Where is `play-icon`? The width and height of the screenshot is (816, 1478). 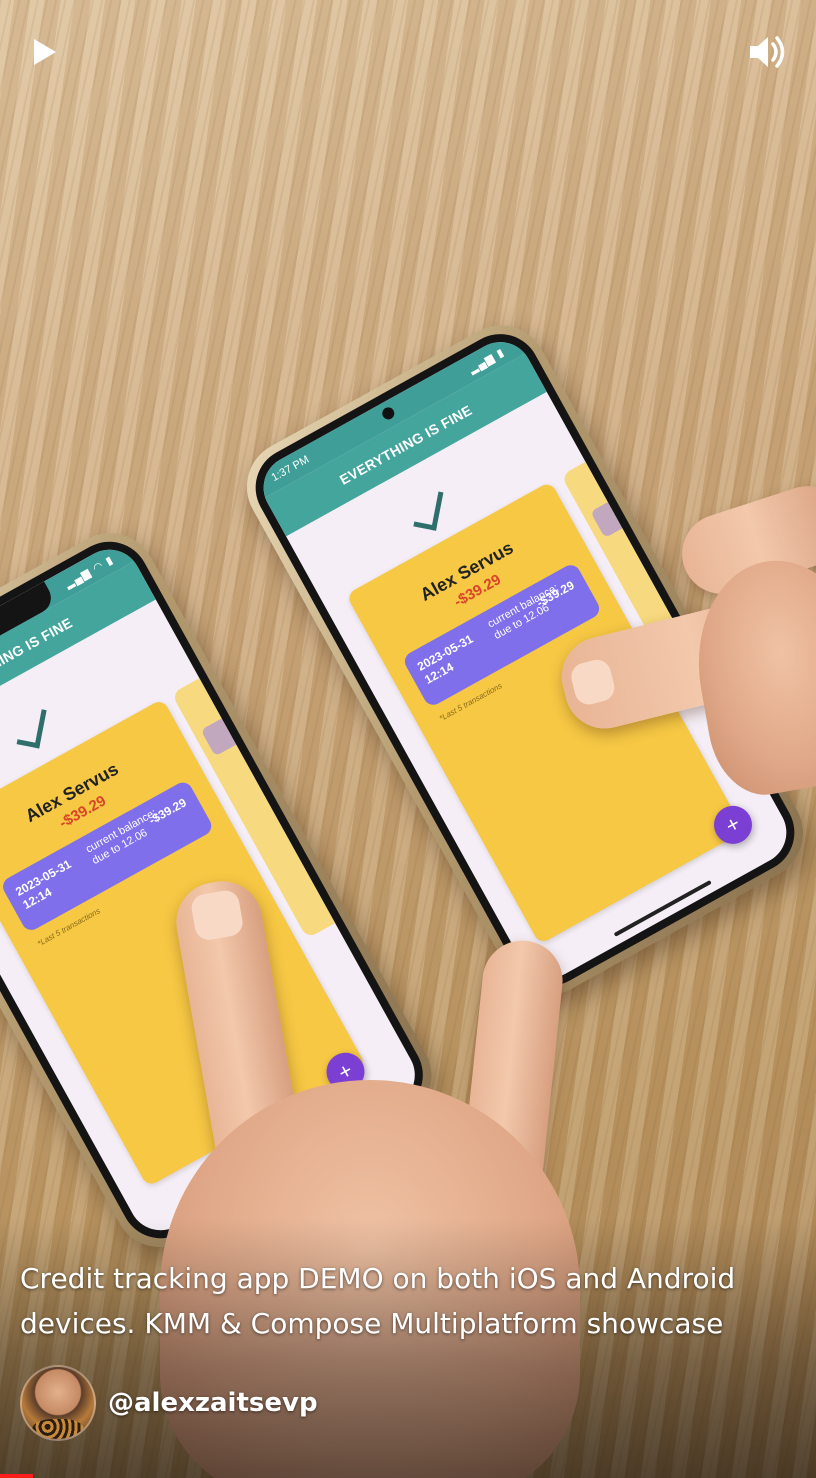 play-icon is located at coordinates (45, 52).